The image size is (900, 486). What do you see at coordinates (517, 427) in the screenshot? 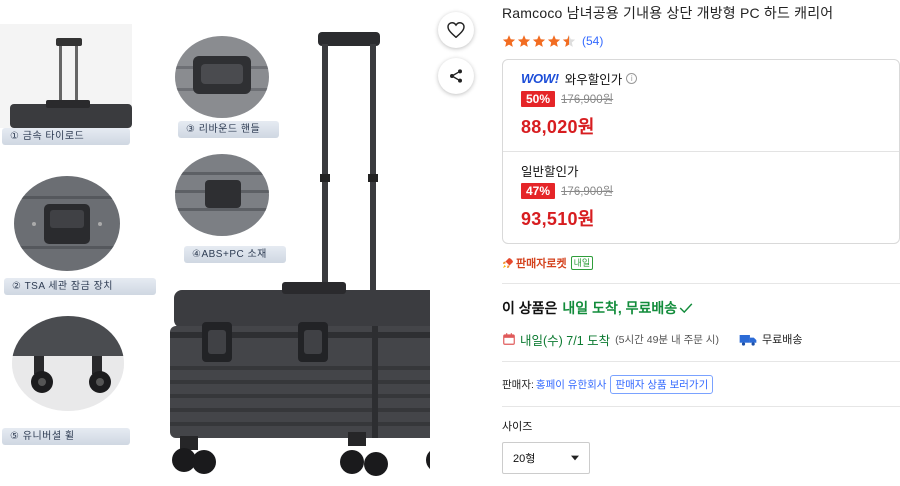
I see `size-option-label: 사이즈` at bounding box center [517, 427].